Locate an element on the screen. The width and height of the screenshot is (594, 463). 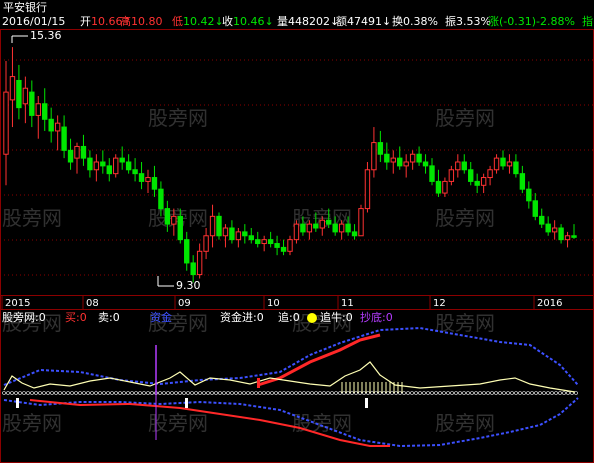
quote-field: 高10.80 is located at coordinates (141, 21).